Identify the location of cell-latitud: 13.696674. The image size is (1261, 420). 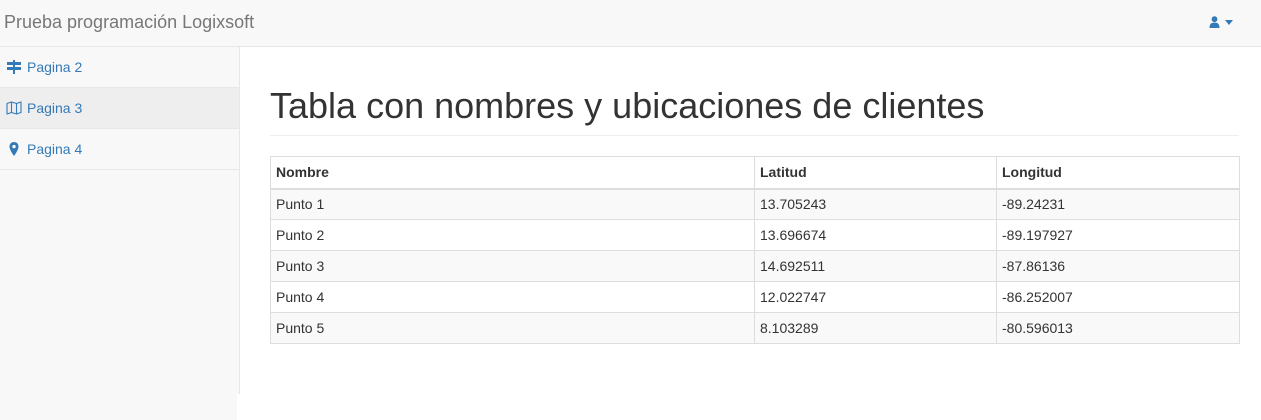
(875, 235).